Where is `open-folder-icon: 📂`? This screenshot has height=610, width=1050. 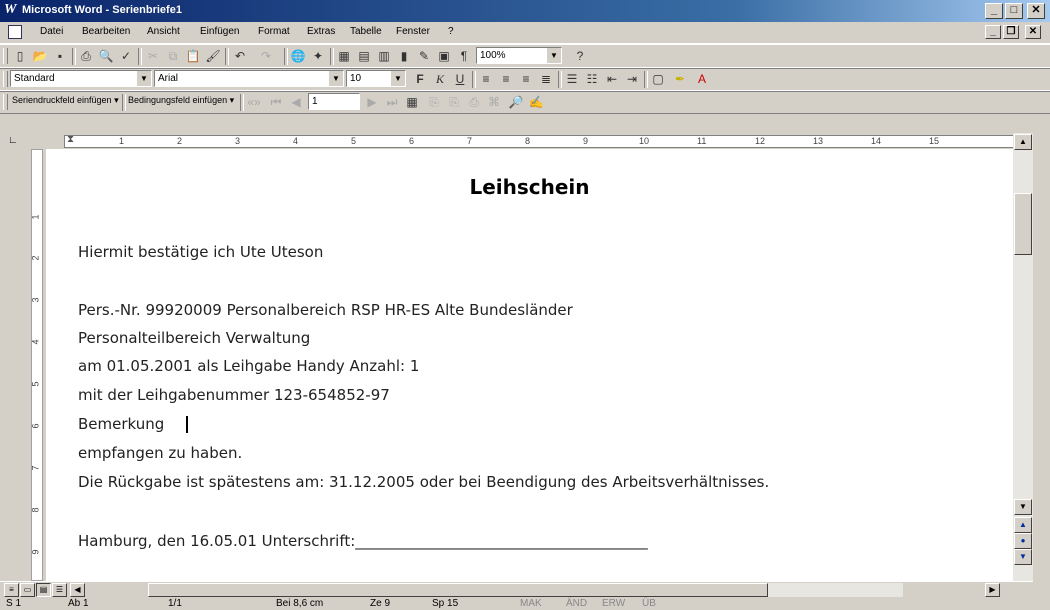 open-folder-icon: 📂 is located at coordinates (40, 56).